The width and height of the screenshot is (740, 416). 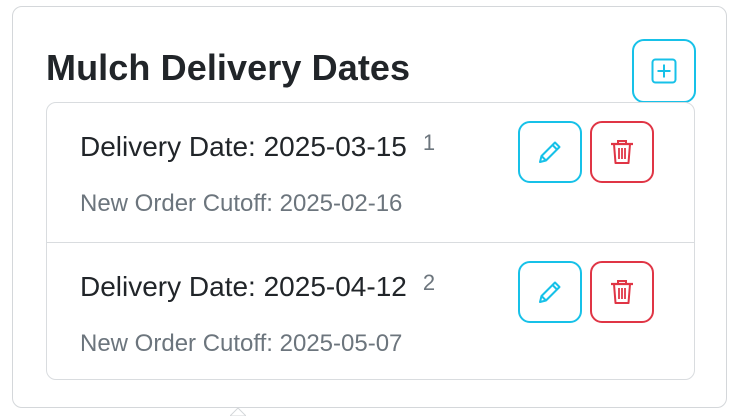 I want to click on delivery-date-label: Delivery Date: 2025-03-15, so click(x=243, y=146).